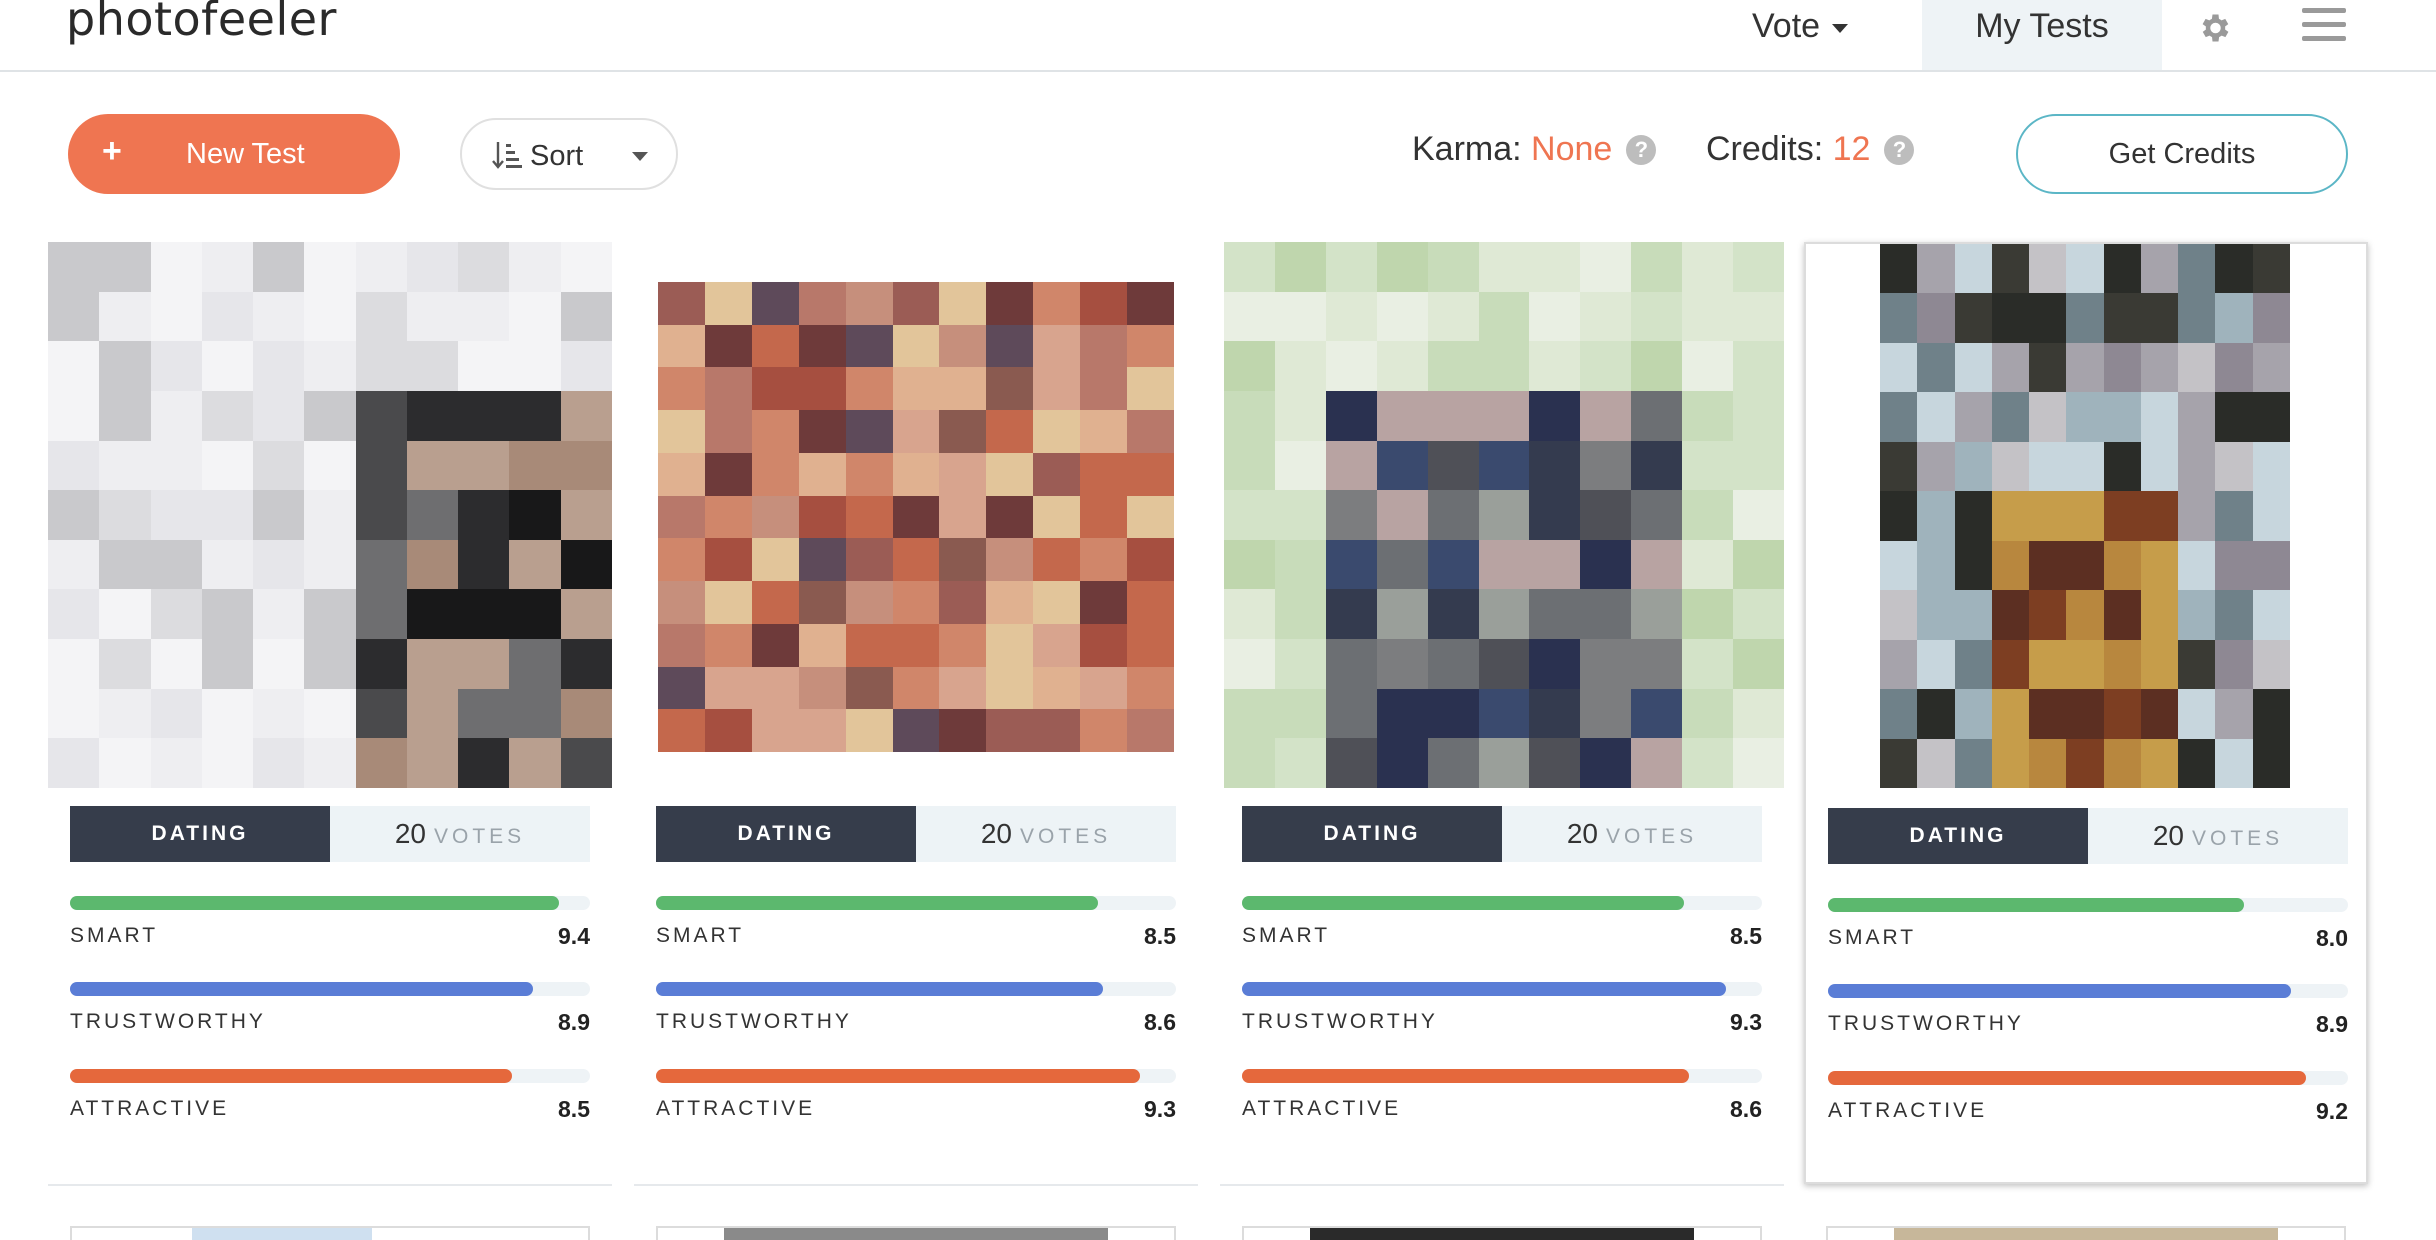  Describe the element at coordinates (2332, 1024) in the screenshot. I see `metric-value: 8.9` at that location.